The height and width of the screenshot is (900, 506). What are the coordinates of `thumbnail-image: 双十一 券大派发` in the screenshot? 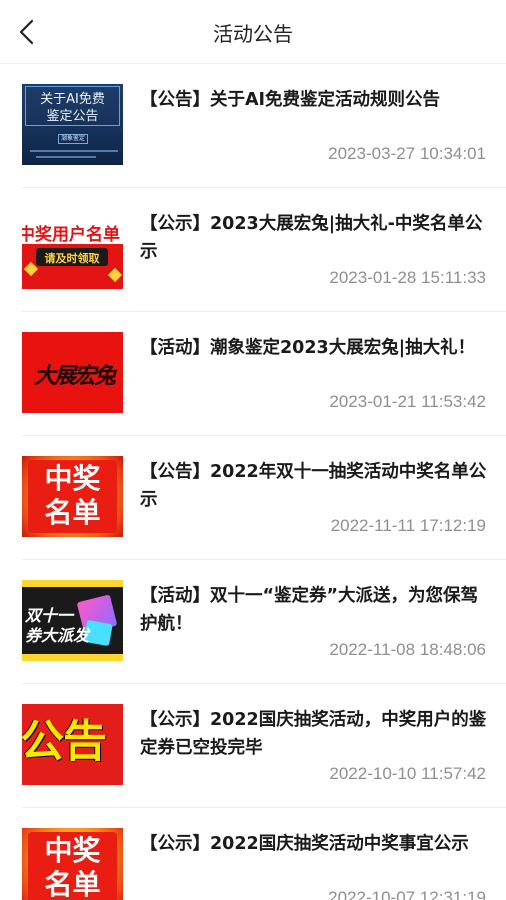 It's located at (72, 620).